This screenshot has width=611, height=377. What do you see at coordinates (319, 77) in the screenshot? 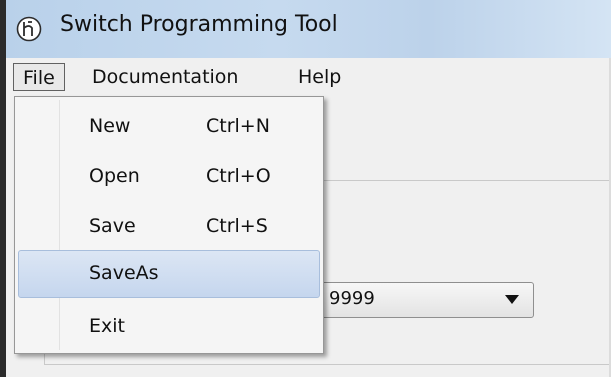
I see `menu-help: Help` at bounding box center [319, 77].